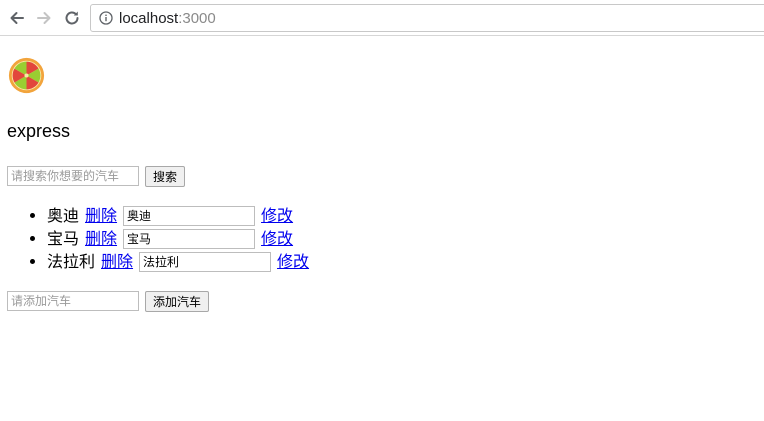 This screenshot has height=421, width=764. What do you see at coordinates (39, 131) in the screenshot?
I see `page-title: express` at bounding box center [39, 131].